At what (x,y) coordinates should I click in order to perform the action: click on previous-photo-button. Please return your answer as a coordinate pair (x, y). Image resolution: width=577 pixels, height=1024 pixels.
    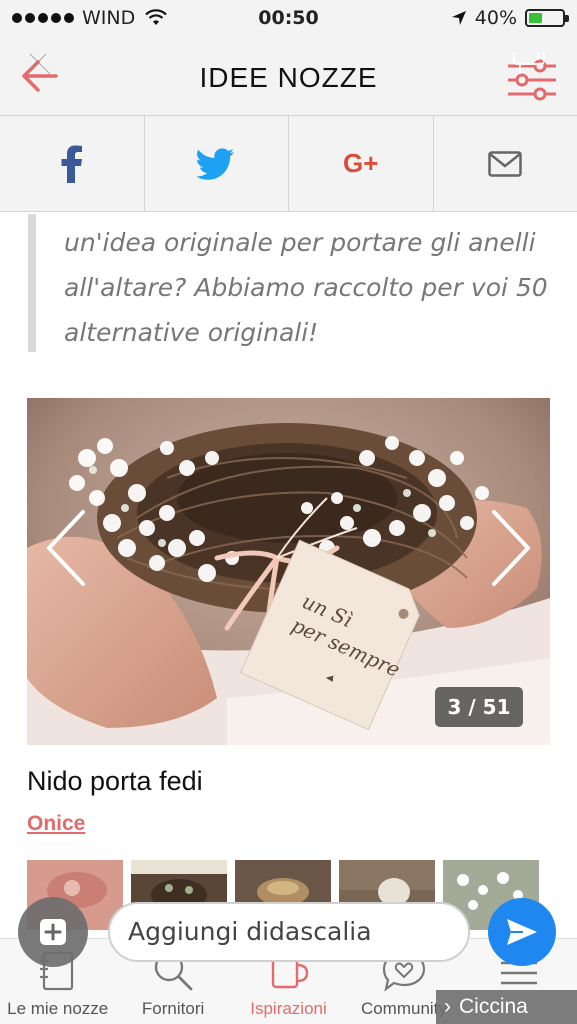
    Looking at the image, I should click on (66, 548).